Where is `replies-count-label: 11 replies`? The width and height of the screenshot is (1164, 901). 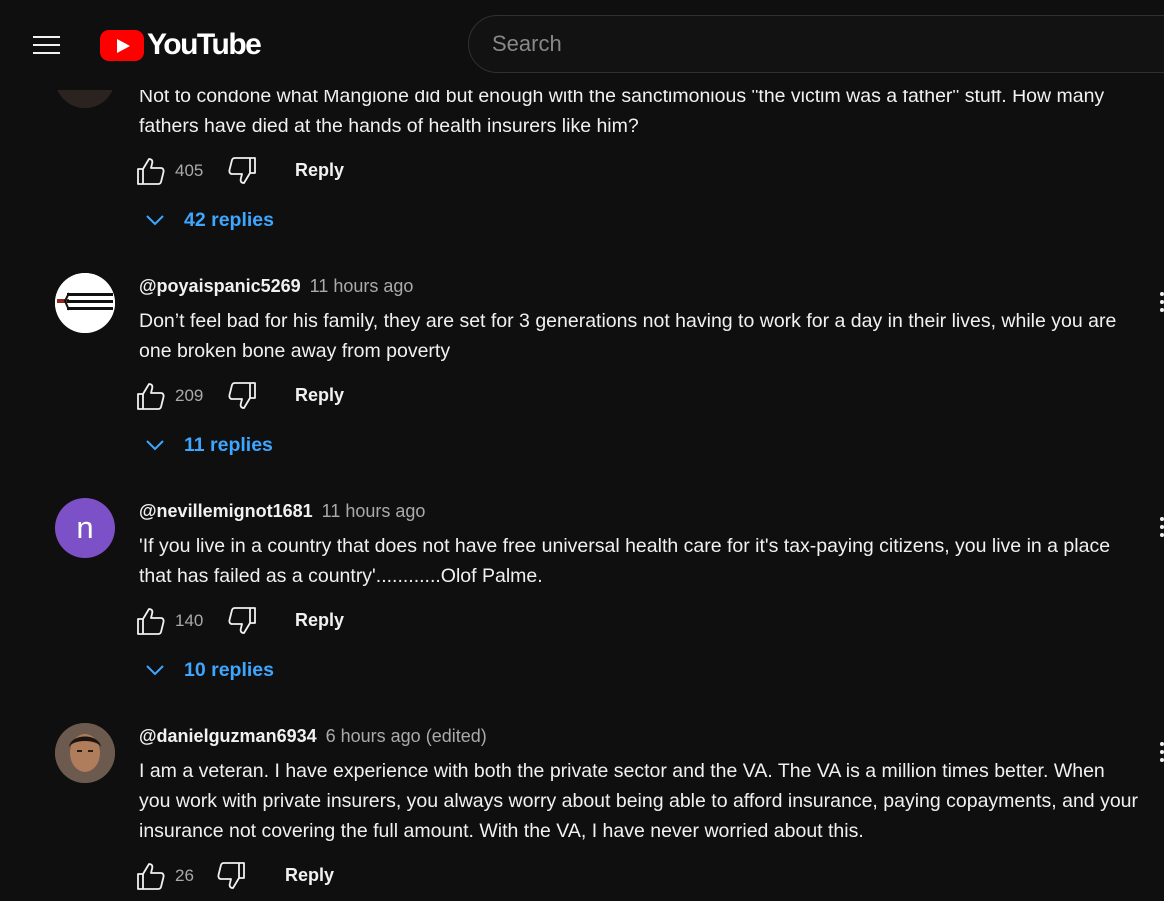 replies-count-label: 11 replies is located at coordinates (228, 445).